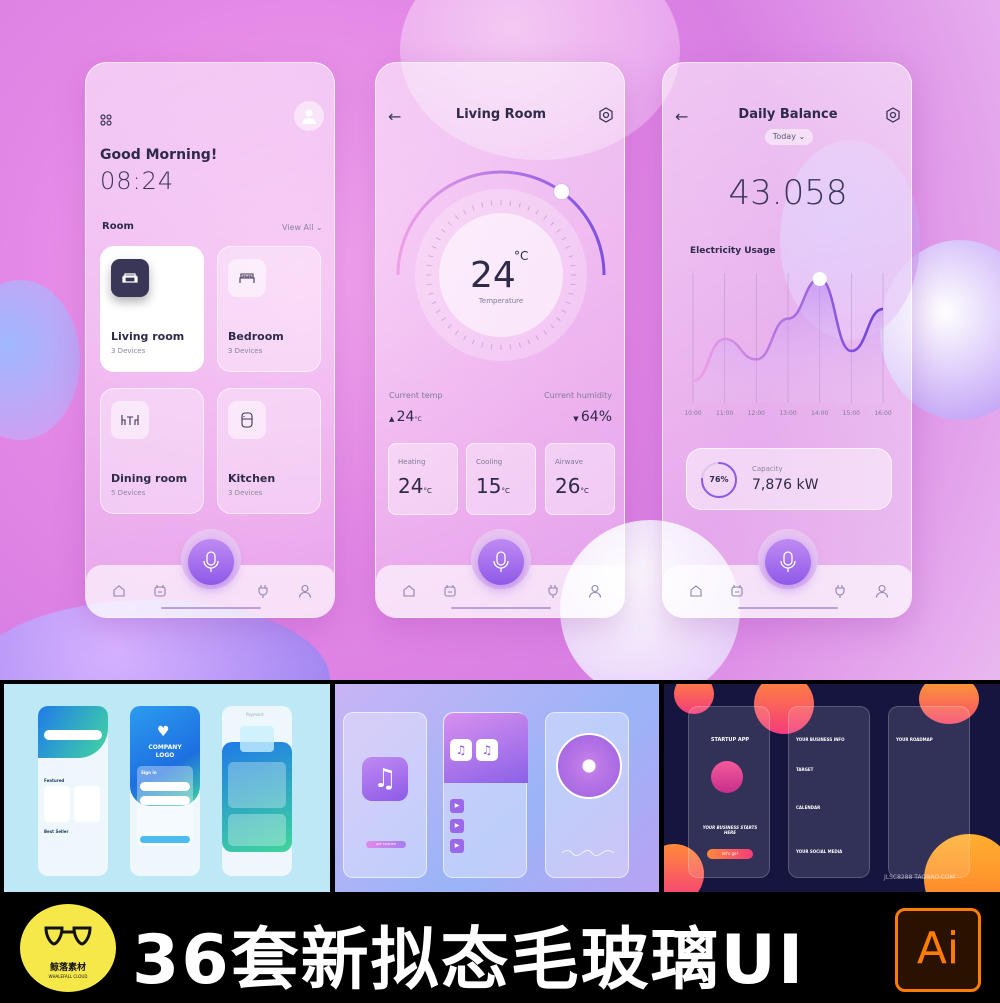 Image resolution: width=1000 pixels, height=1003 pixels. I want to click on x-tick-label: 12:00, so click(756, 413).